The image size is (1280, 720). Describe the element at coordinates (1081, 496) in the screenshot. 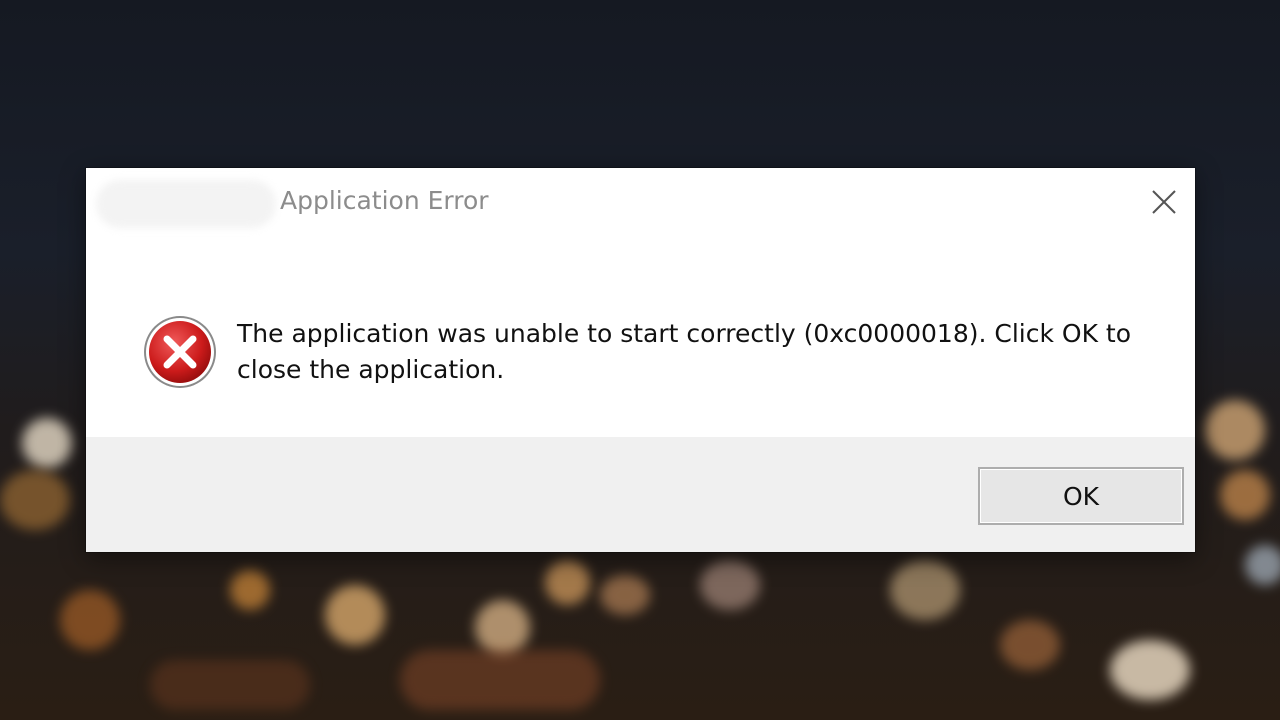

I see `ok-button: OK` at that location.